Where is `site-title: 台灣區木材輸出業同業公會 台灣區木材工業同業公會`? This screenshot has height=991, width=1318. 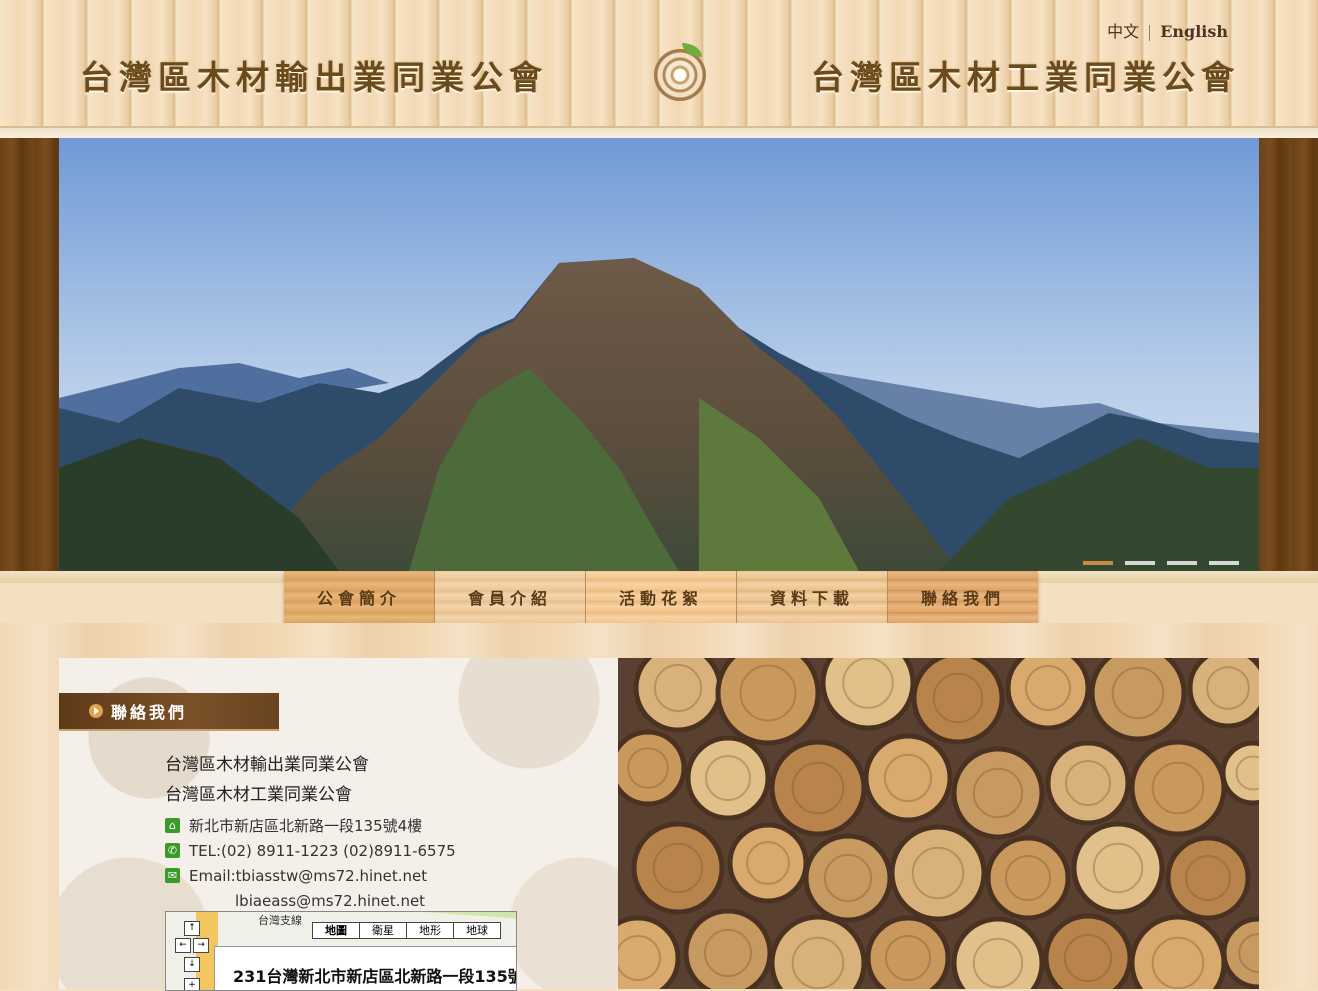
site-title: 台灣區木材輸出業同業公會 台灣區木材工業同業公會 is located at coordinates (660, 72).